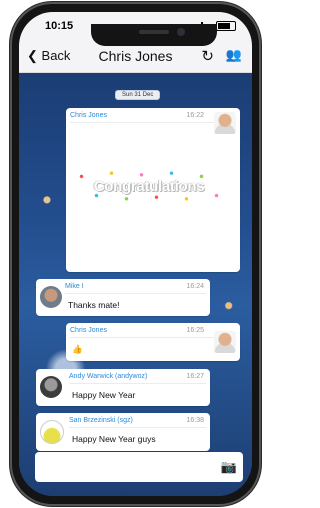  Describe the element at coordinates (195, 115) in the screenshot. I see `message-time: 16:22` at that location.